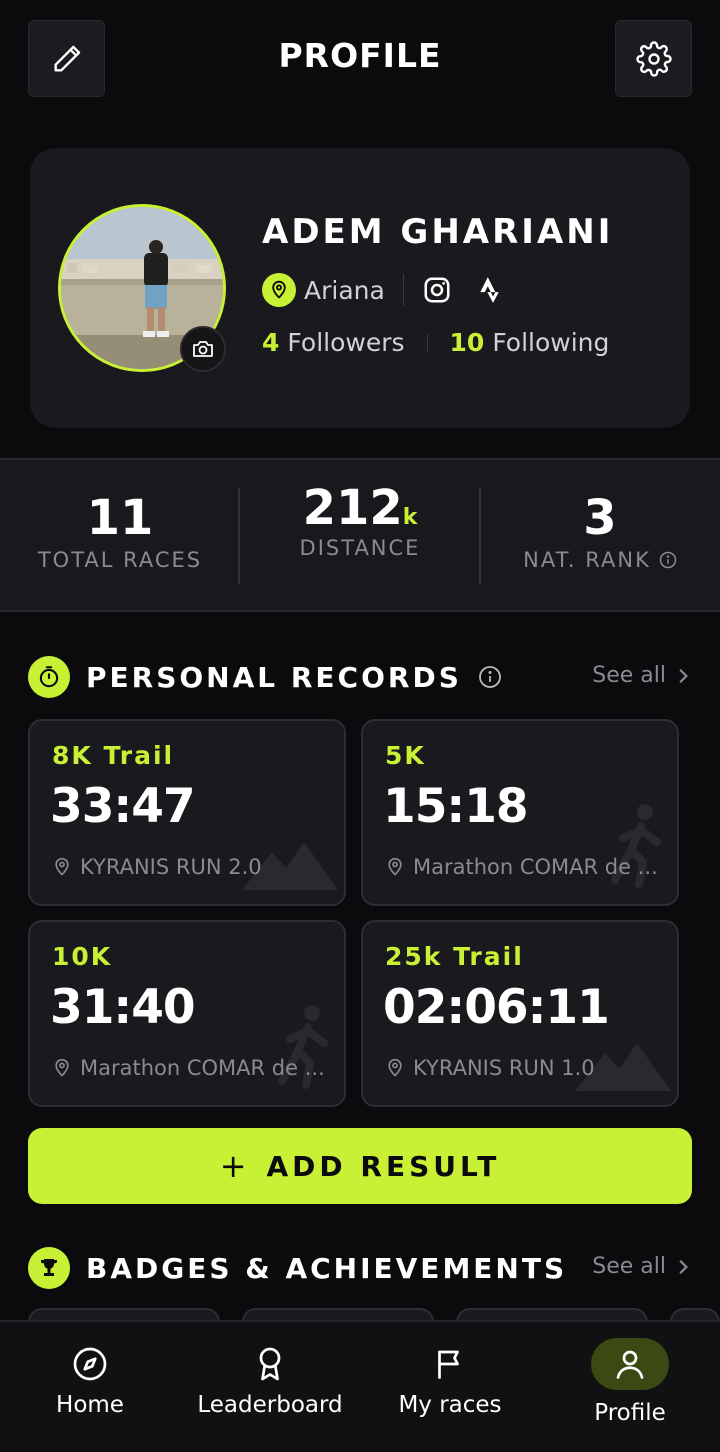 The height and width of the screenshot is (1452, 720). I want to click on record-distance: 5K, so click(405, 755).